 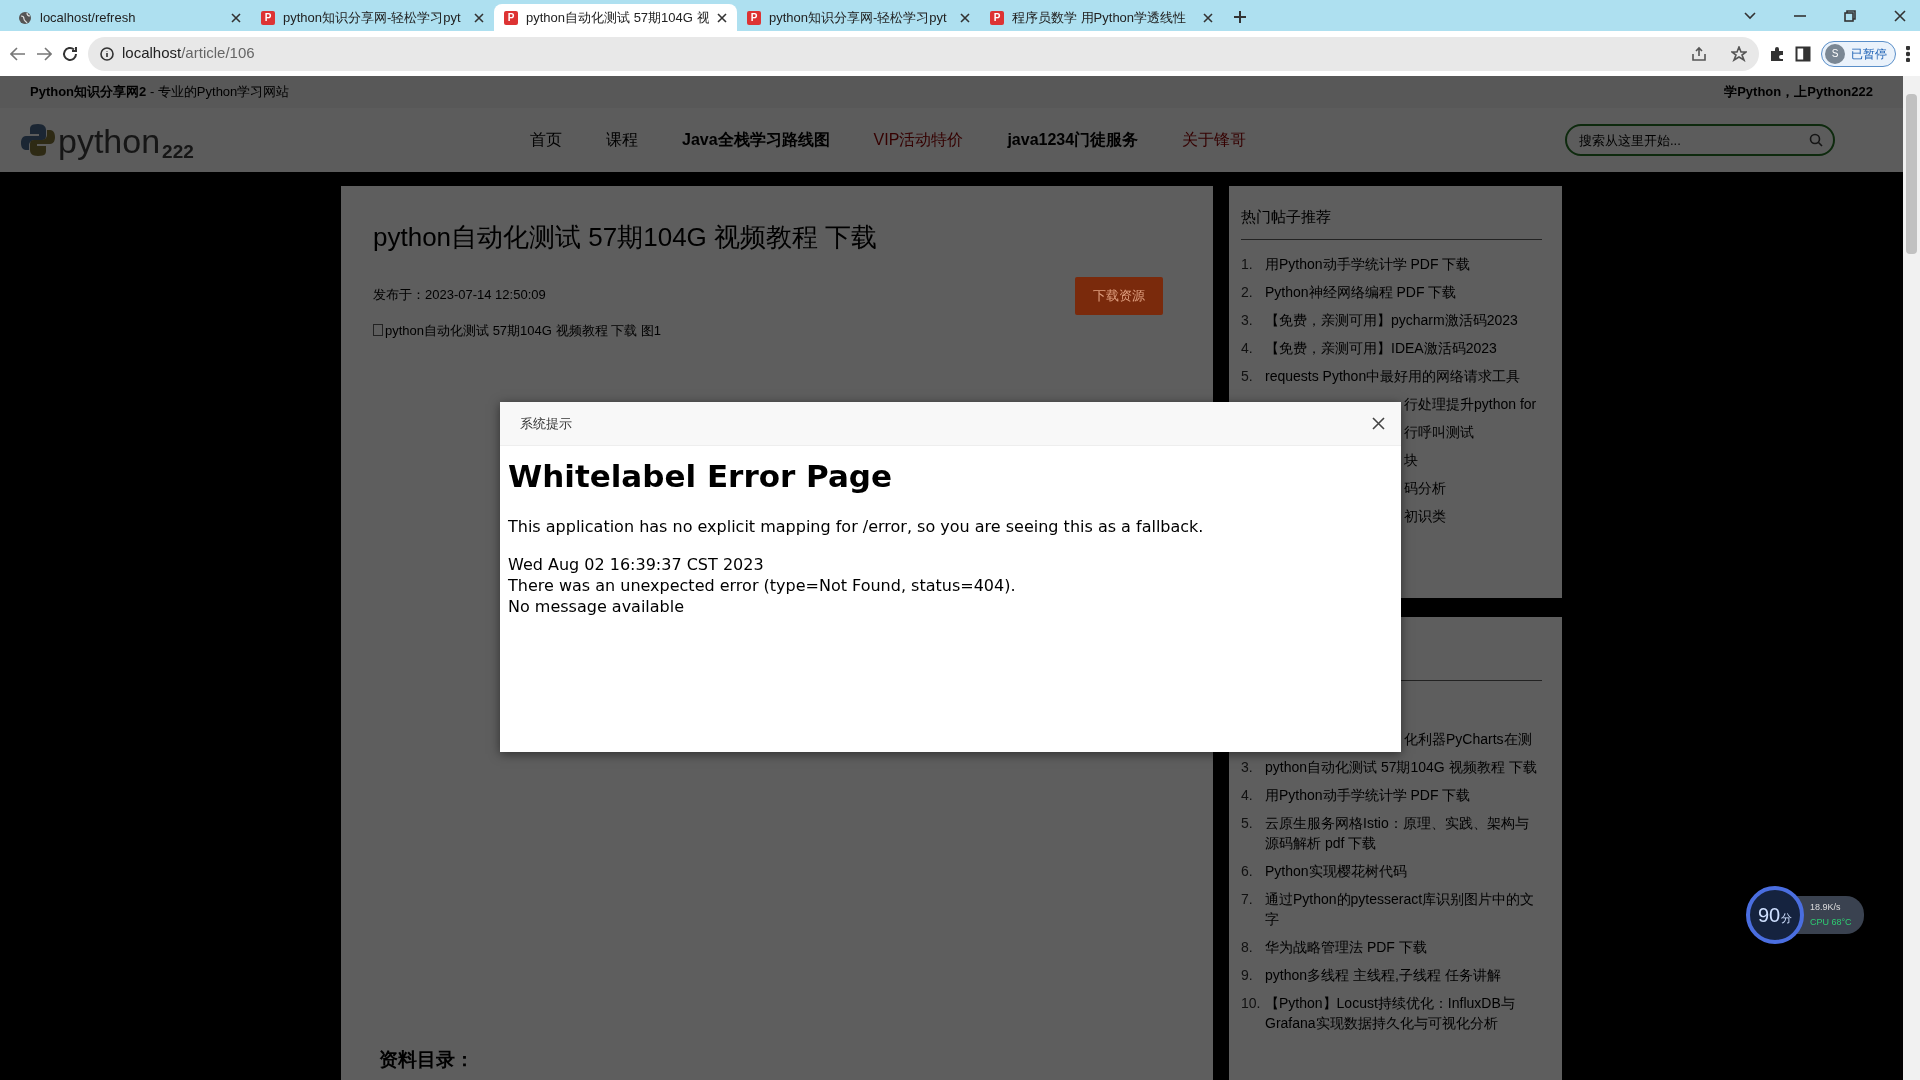 What do you see at coordinates (38, 140) in the screenshot?
I see `snake-logo-icon` at bounding box center [38, 140].